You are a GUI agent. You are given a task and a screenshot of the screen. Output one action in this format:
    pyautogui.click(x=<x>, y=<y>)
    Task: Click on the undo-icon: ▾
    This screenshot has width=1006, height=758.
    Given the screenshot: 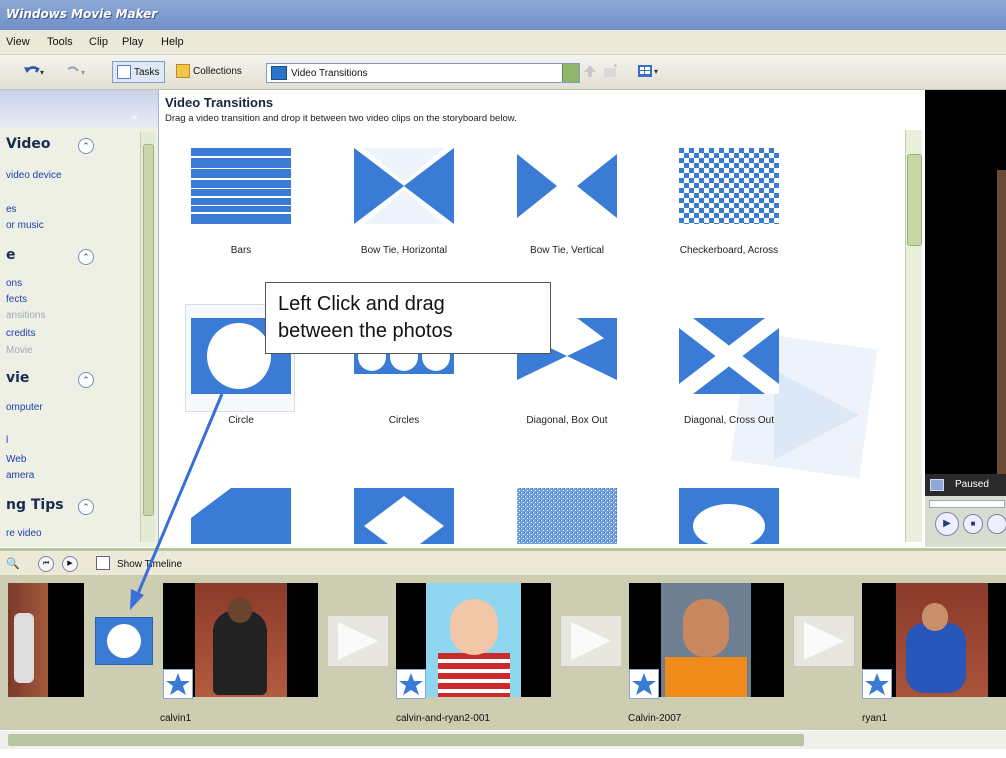 What is the action you would take?
    pyautogui.click(x=34, y=71)
    